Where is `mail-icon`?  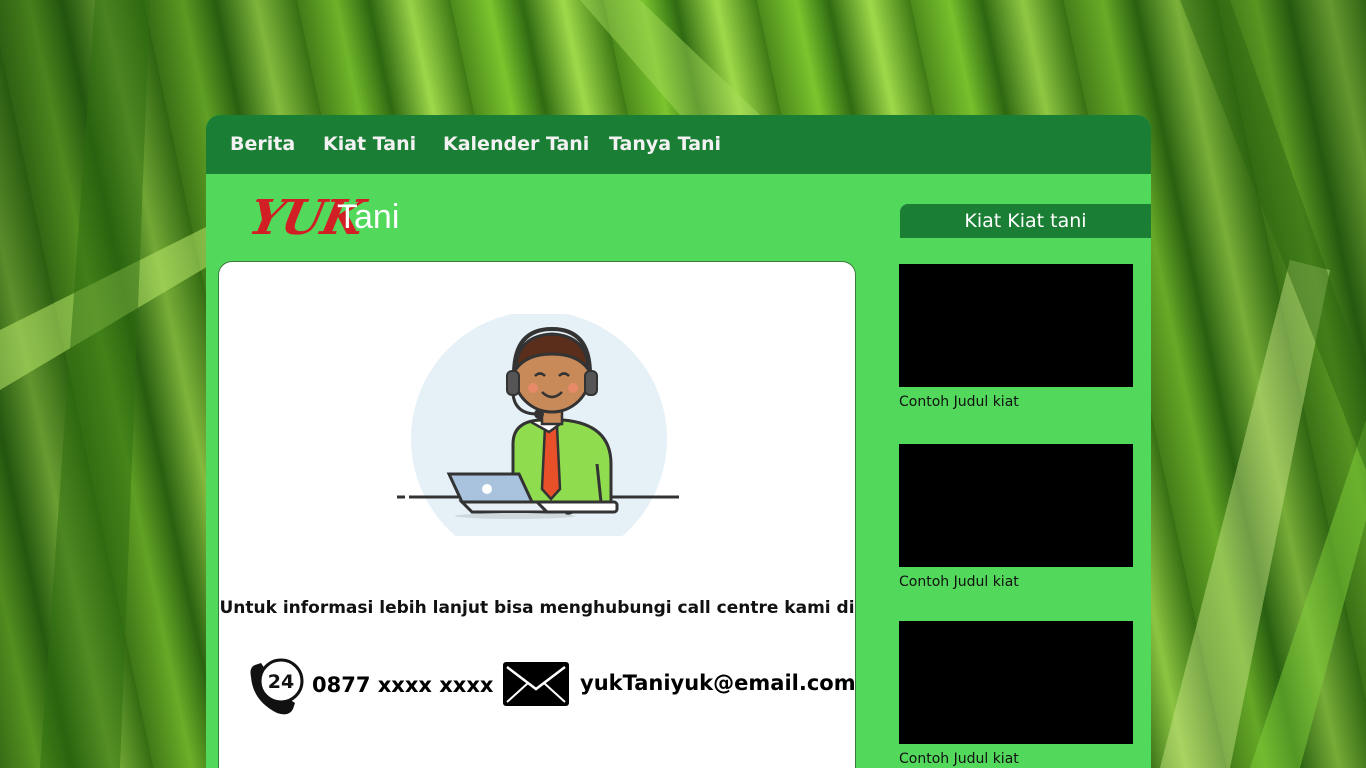
mail-icon is located at coordinates (536, 684).